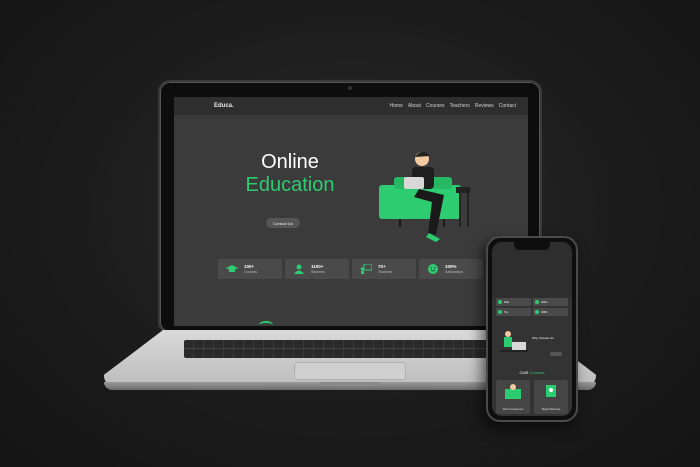 This screenshot has height=467, width=700. Describe the element at coordinates (454, 271) in the screenshot. I see `stat-label: Satisfaction` at that location.